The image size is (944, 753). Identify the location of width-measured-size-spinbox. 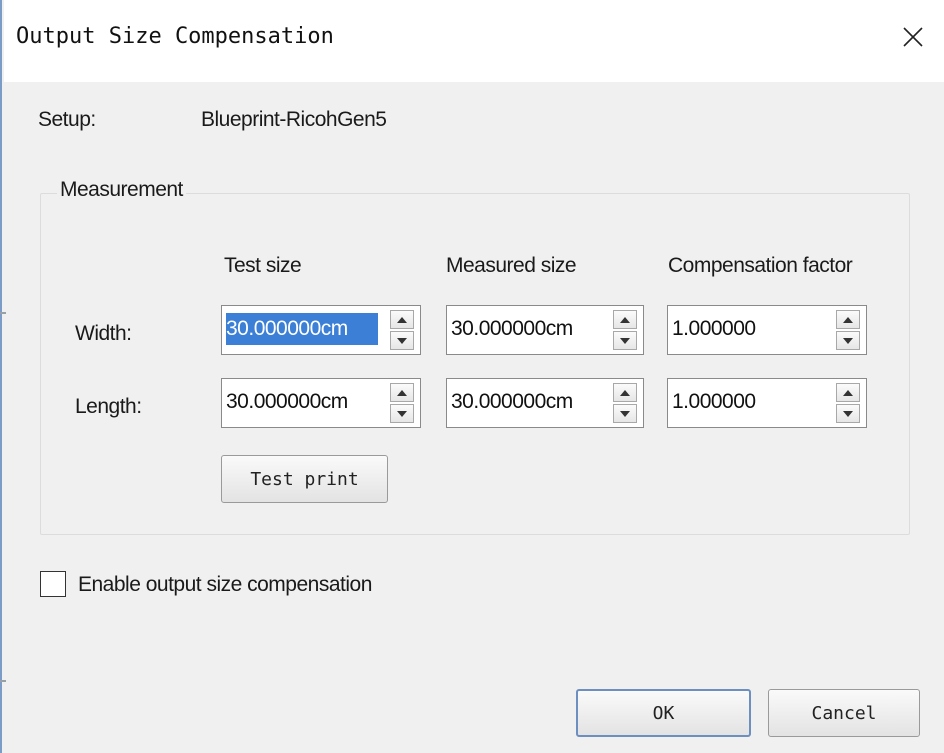
(545, 330).